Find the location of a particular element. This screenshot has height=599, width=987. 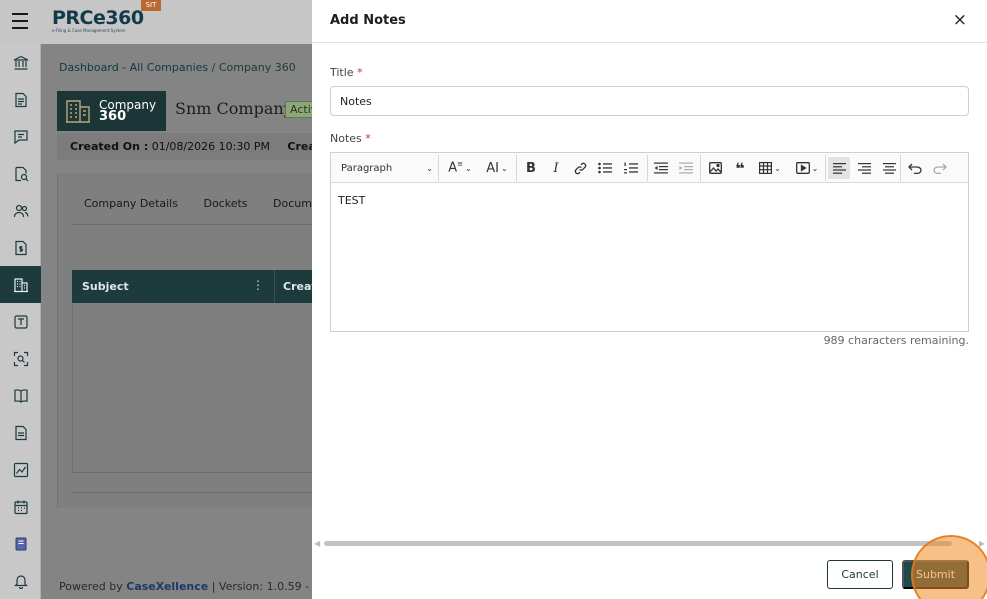

created-on-value: 01/08/2026 10:30 PM is located at coordinates (210, 146).